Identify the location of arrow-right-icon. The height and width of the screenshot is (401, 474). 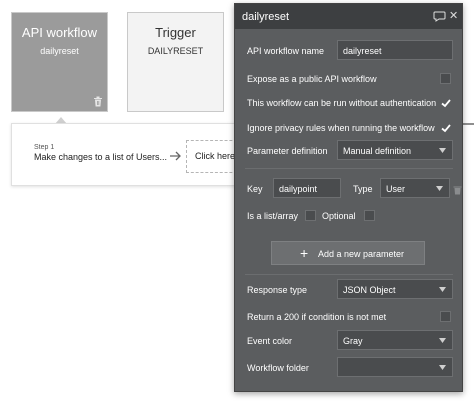
(175, 156).